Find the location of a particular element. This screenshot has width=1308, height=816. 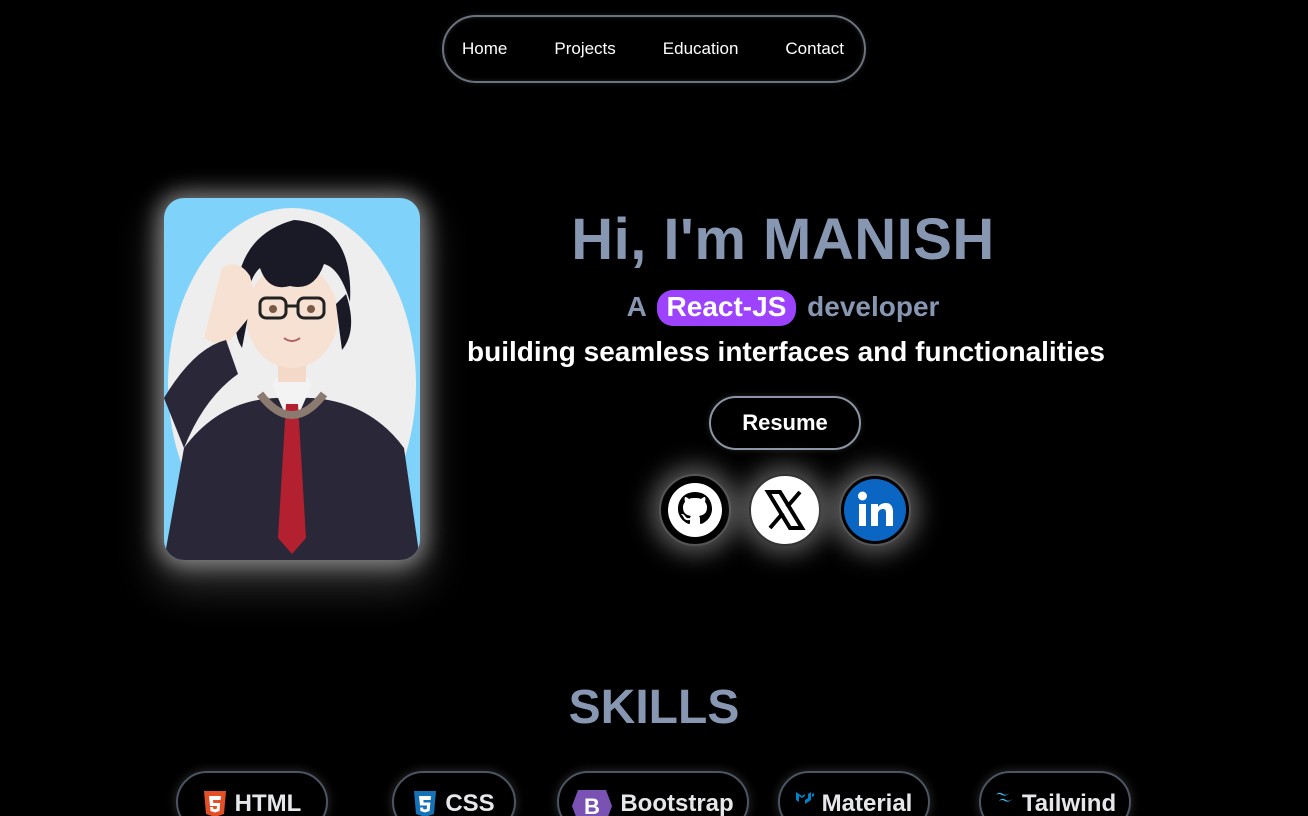

profile-avatar is located at coordinates (292, 379).